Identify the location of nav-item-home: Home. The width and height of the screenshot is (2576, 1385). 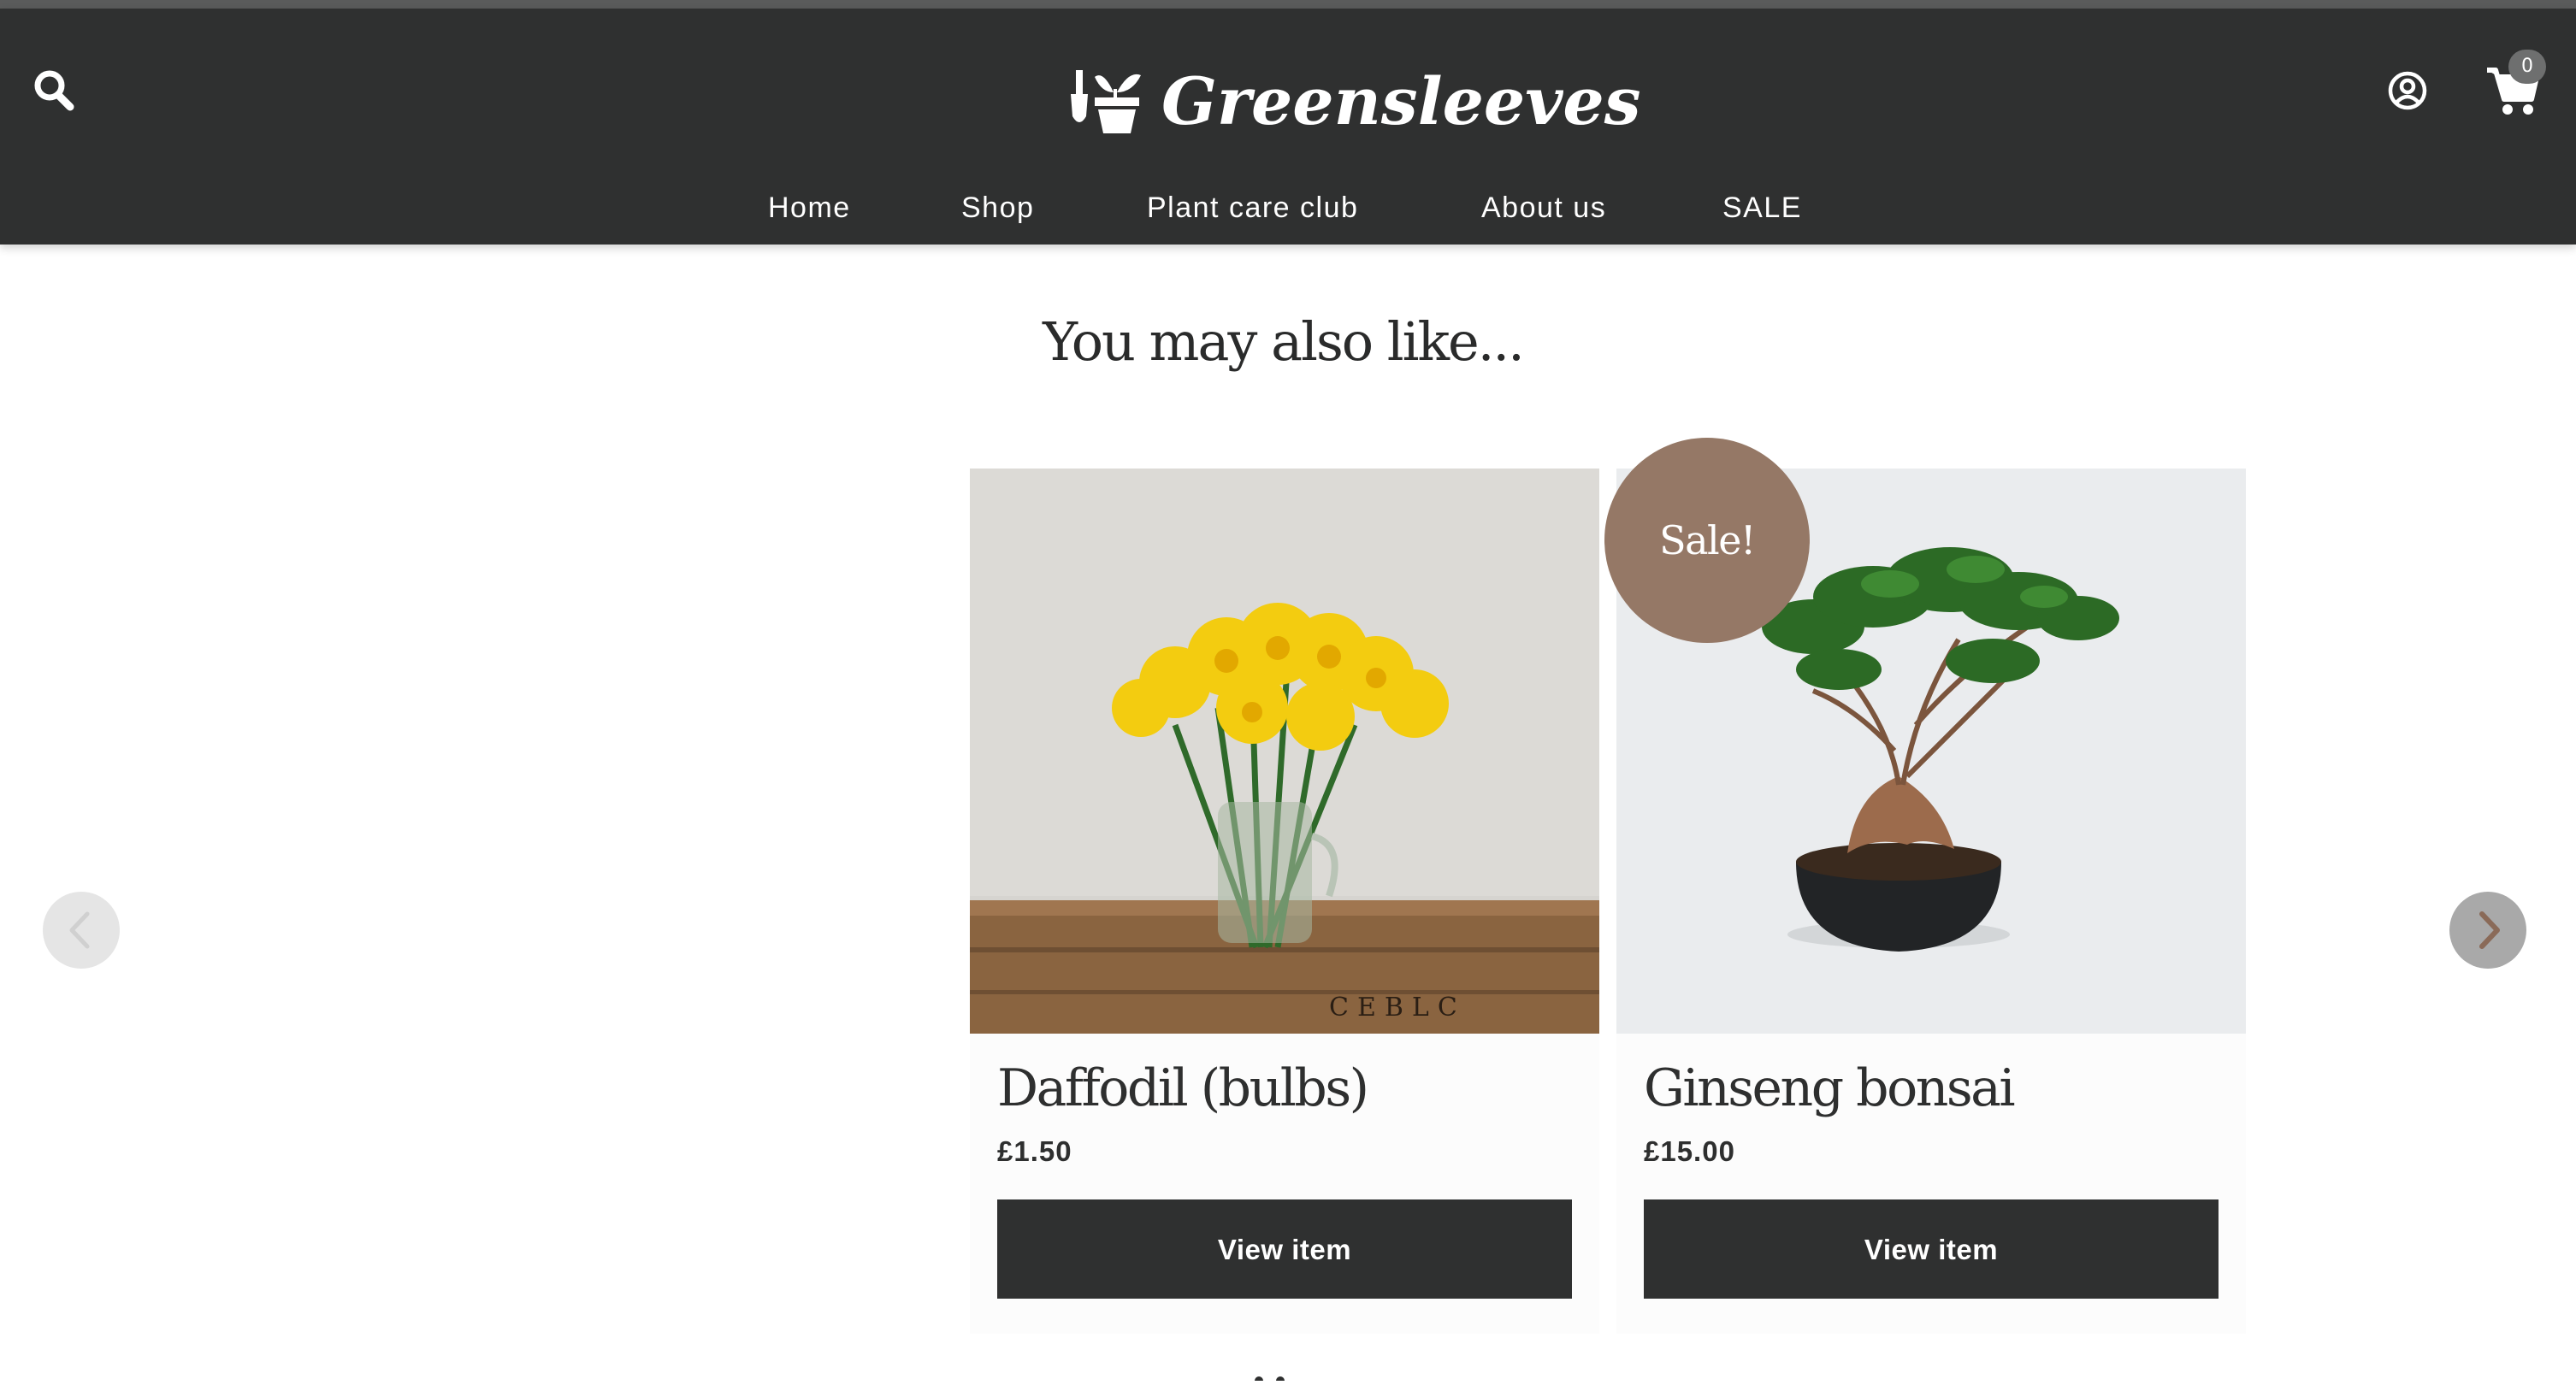
(809, 207).